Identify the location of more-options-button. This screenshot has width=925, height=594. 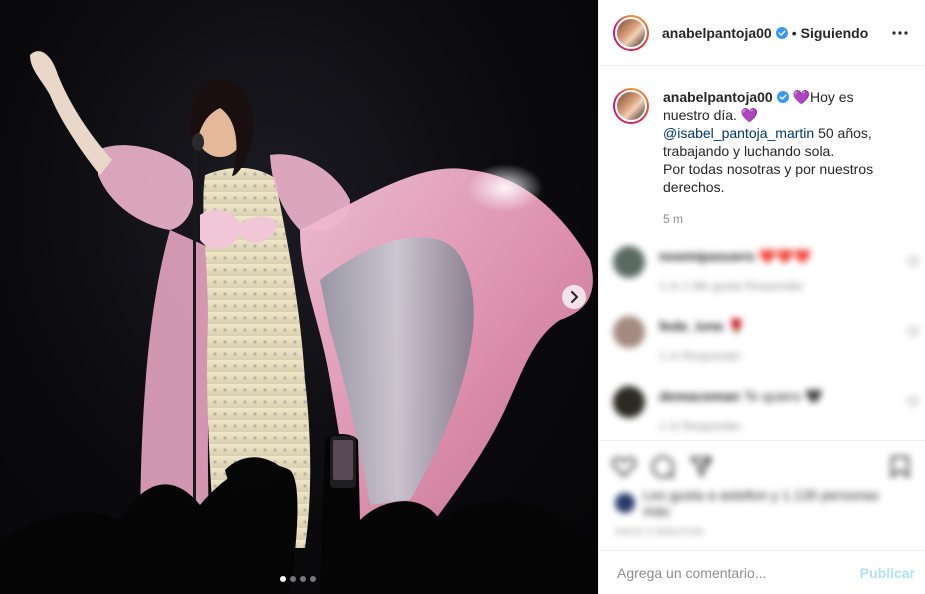
(900, 33).